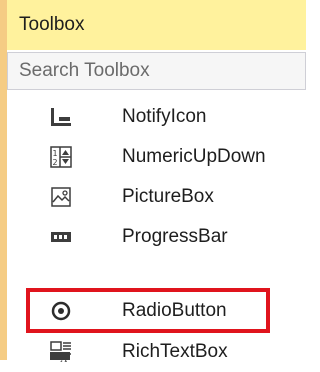 This screenshot has height=372, width=320. What do you see at coordinates (61, 157) in the screenshot?
I see `numericupdown-icon: 1 2` at bounding box center [61, 157].